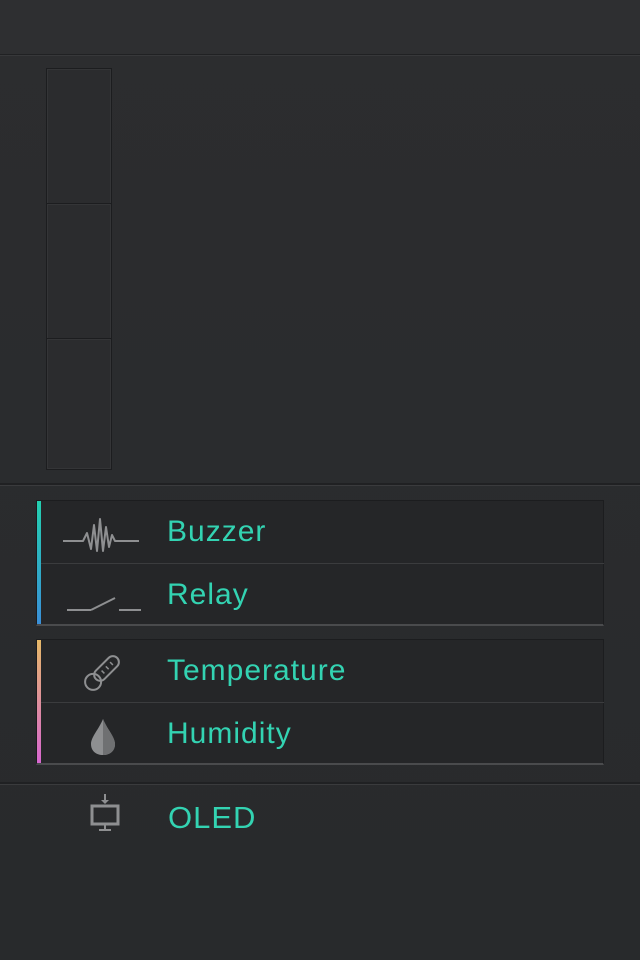  Describe the element at coordinates (257, 670) in the screenshot. I see `temperature-label: Temperature` at that location.